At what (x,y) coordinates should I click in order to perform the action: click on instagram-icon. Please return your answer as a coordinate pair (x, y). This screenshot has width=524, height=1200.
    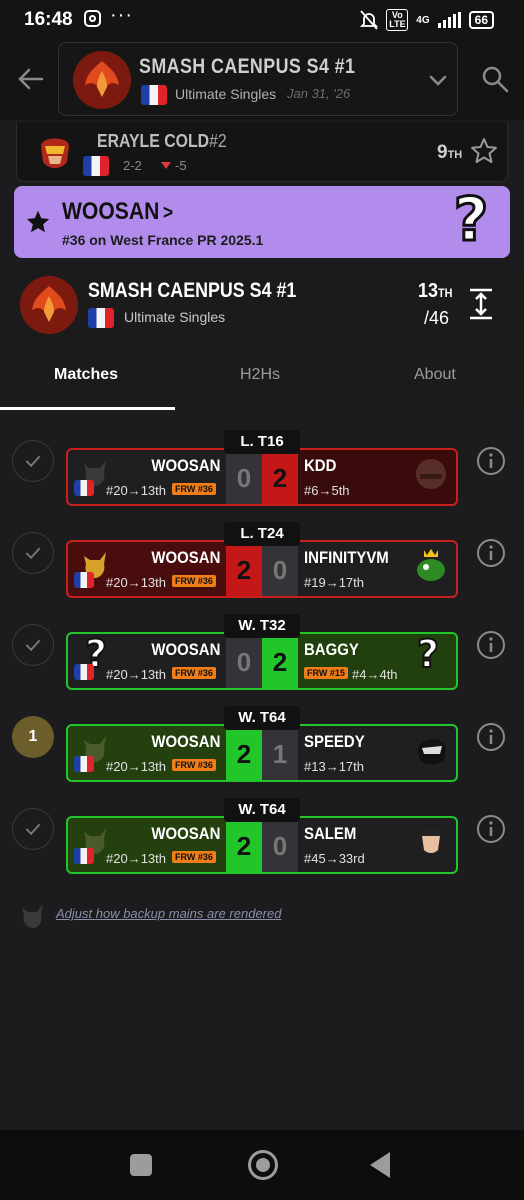
    Looking at the image, I should click on (92, 18).